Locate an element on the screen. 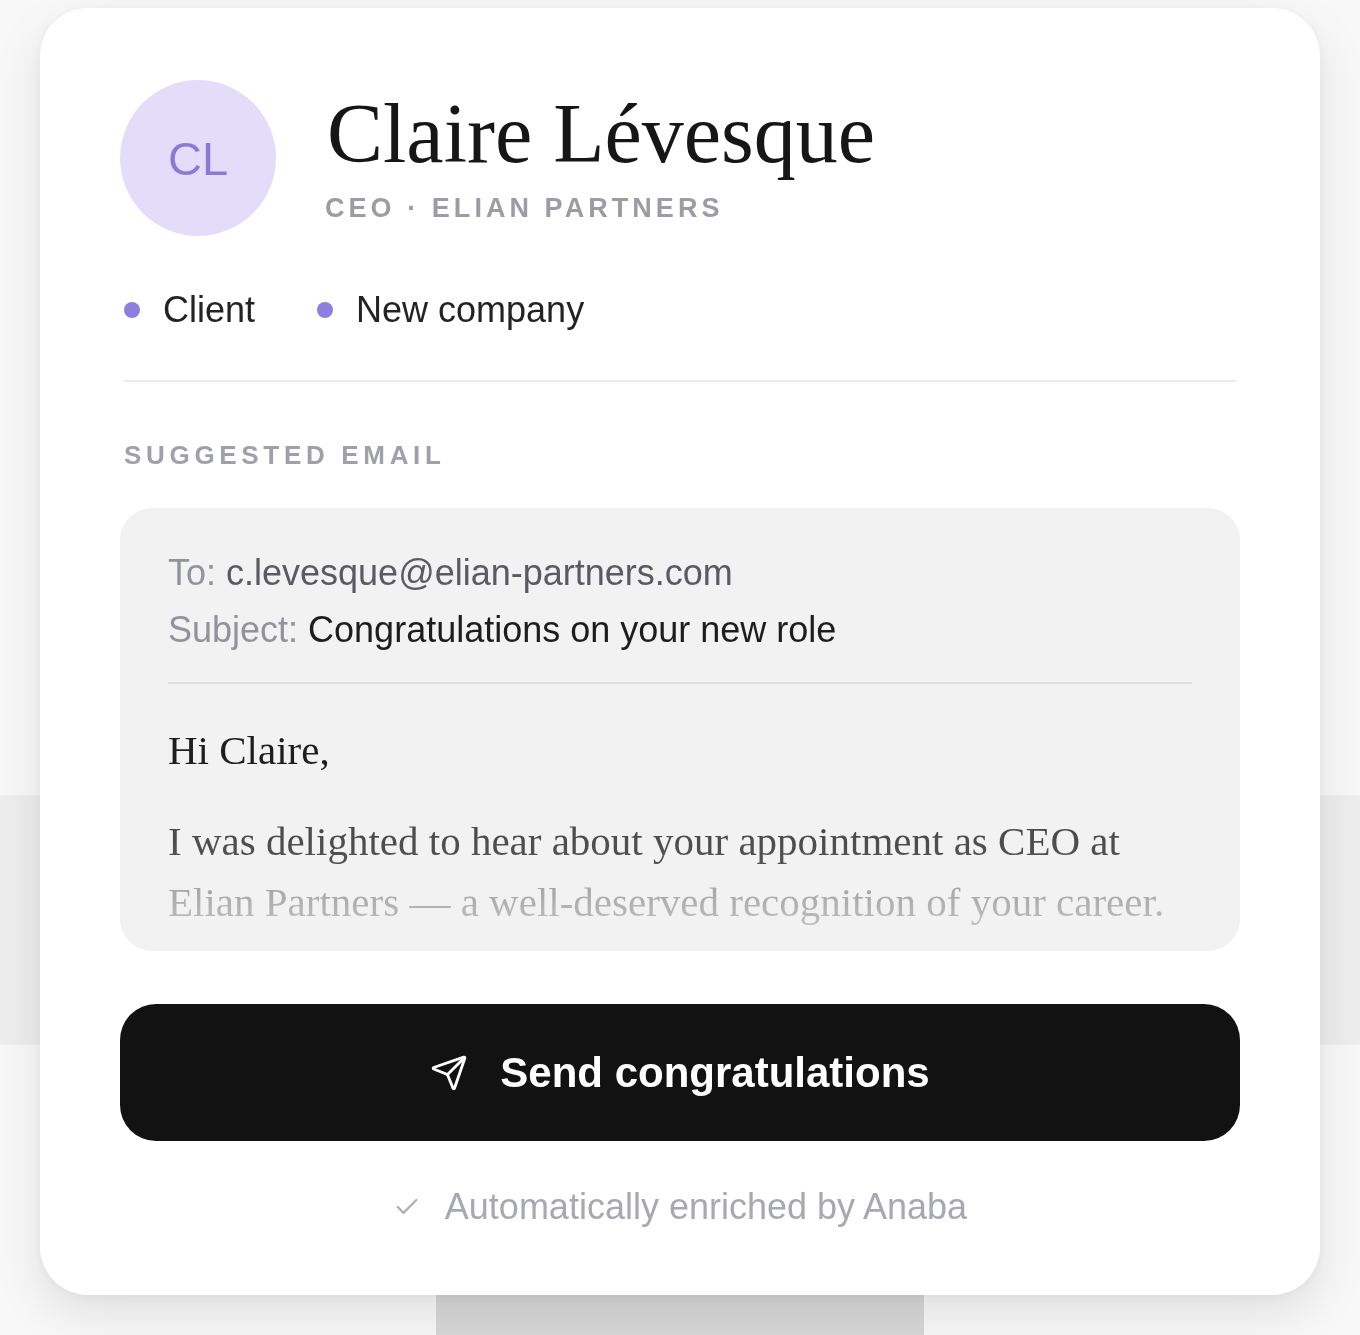 The height and width of the screenshot is (1335, 1360). contact-name: Claire Lévesque is located at coordinates (601, 134).